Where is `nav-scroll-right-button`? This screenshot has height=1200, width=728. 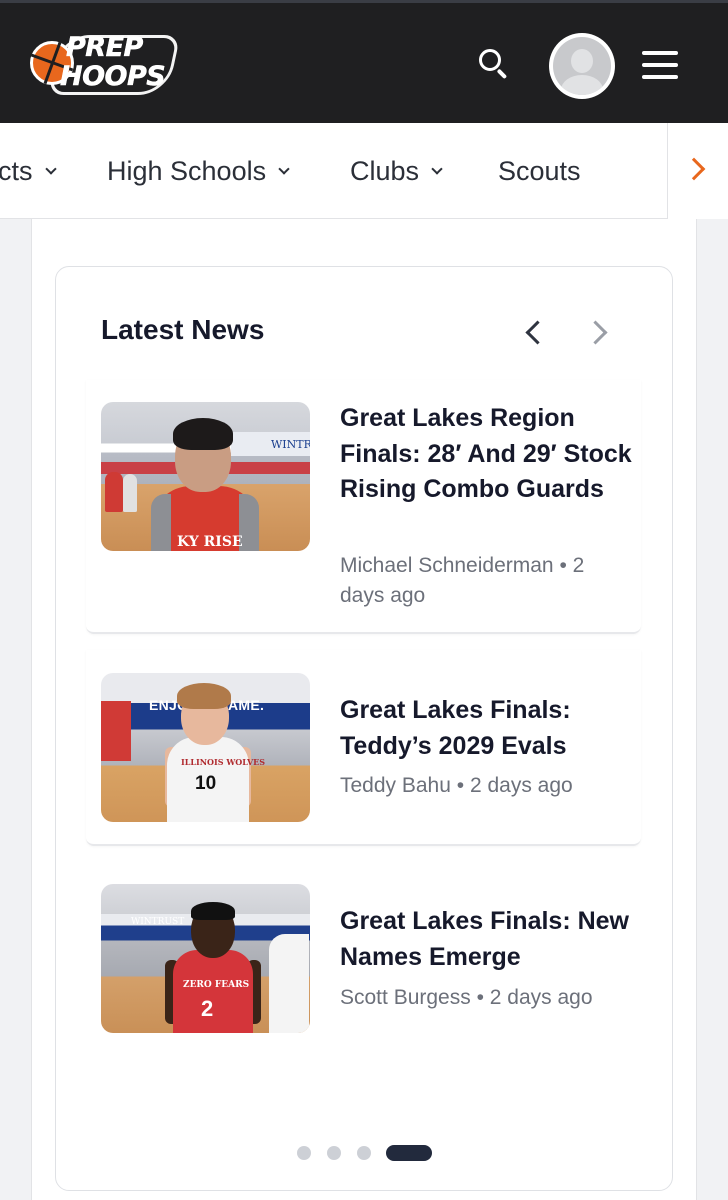
nav-scroll-right-button is located at coordinates (697, 171).